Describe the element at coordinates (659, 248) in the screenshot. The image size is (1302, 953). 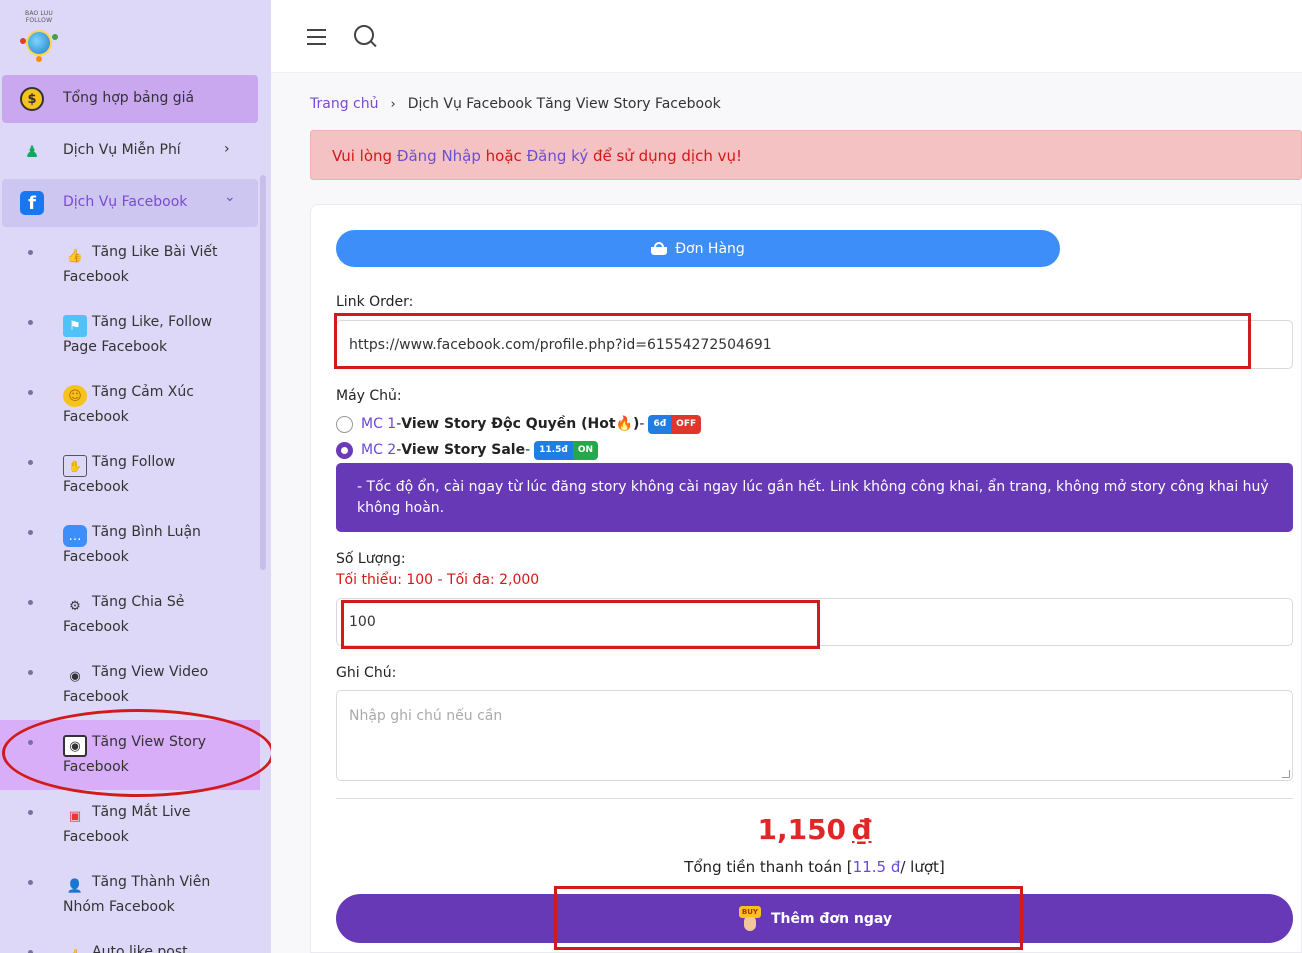
I see `basket-icon` at that location.